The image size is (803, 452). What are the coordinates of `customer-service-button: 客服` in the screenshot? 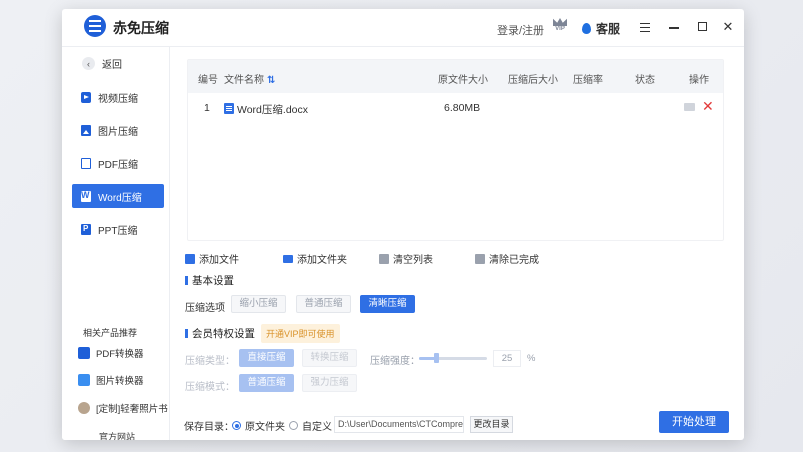 It's located at (601, 28).